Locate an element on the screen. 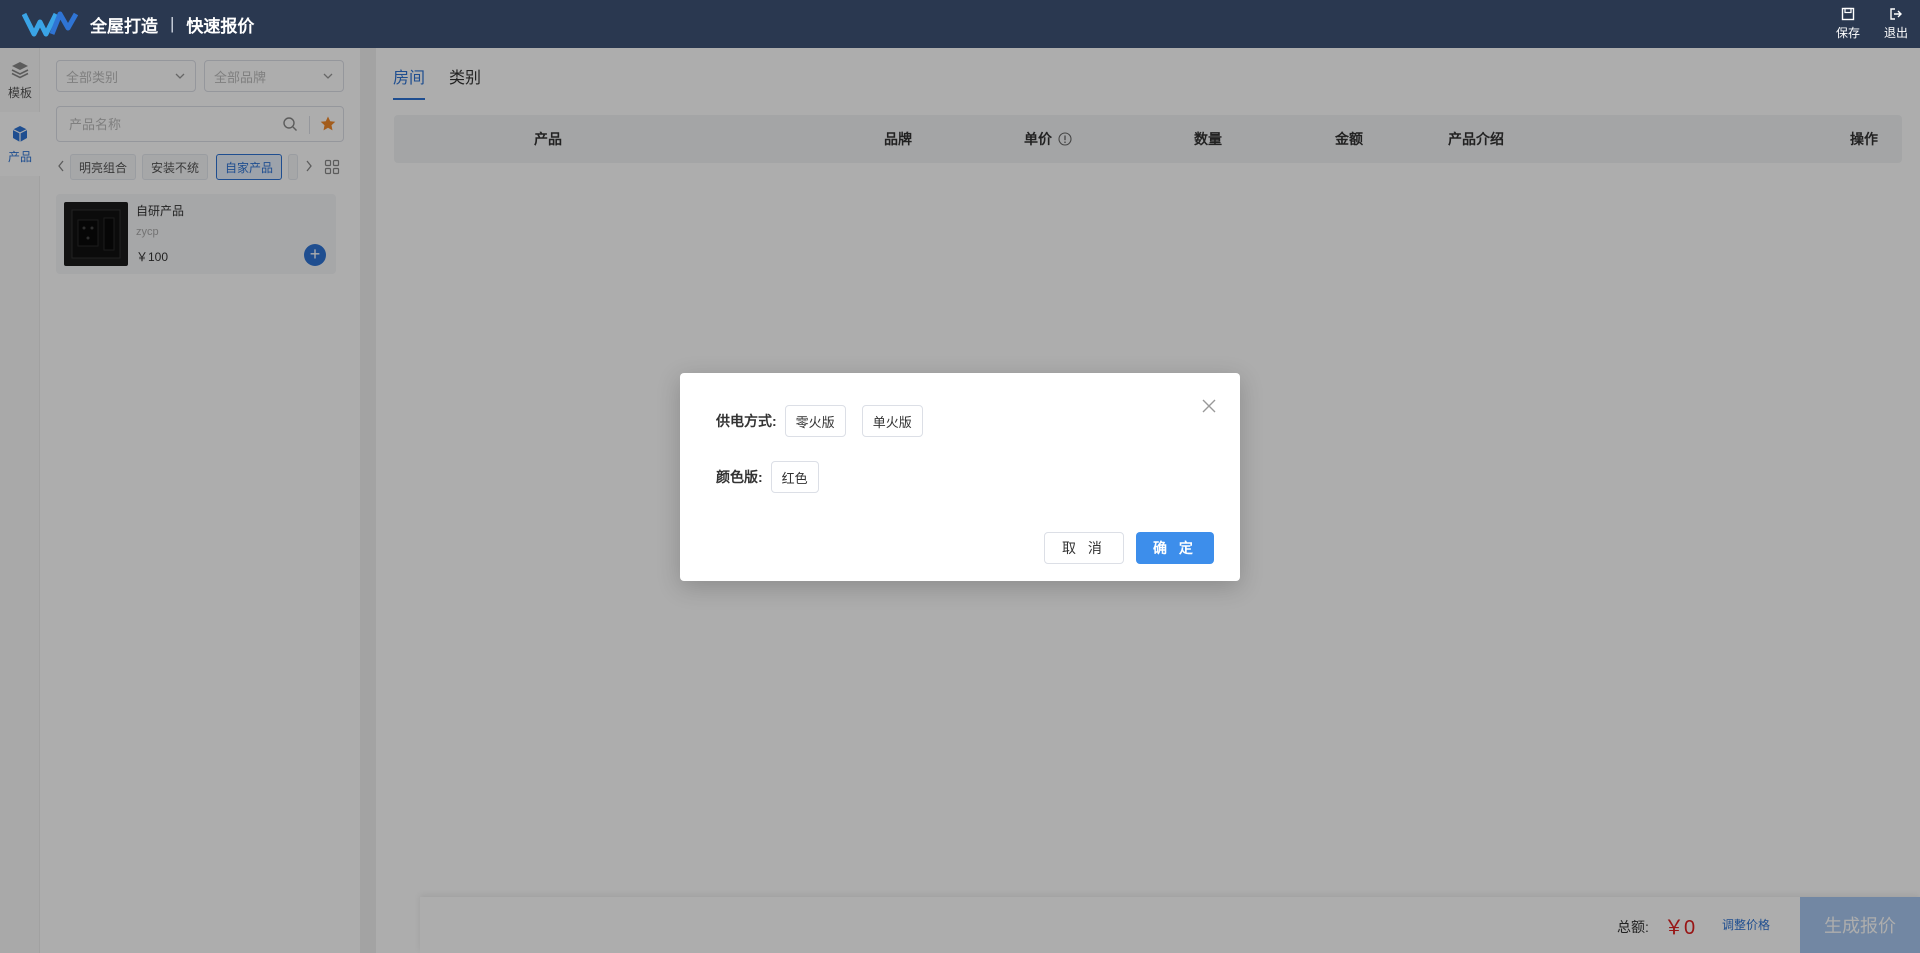  color-row: 颜色版: 红色 is located at coordinates (775, 477).